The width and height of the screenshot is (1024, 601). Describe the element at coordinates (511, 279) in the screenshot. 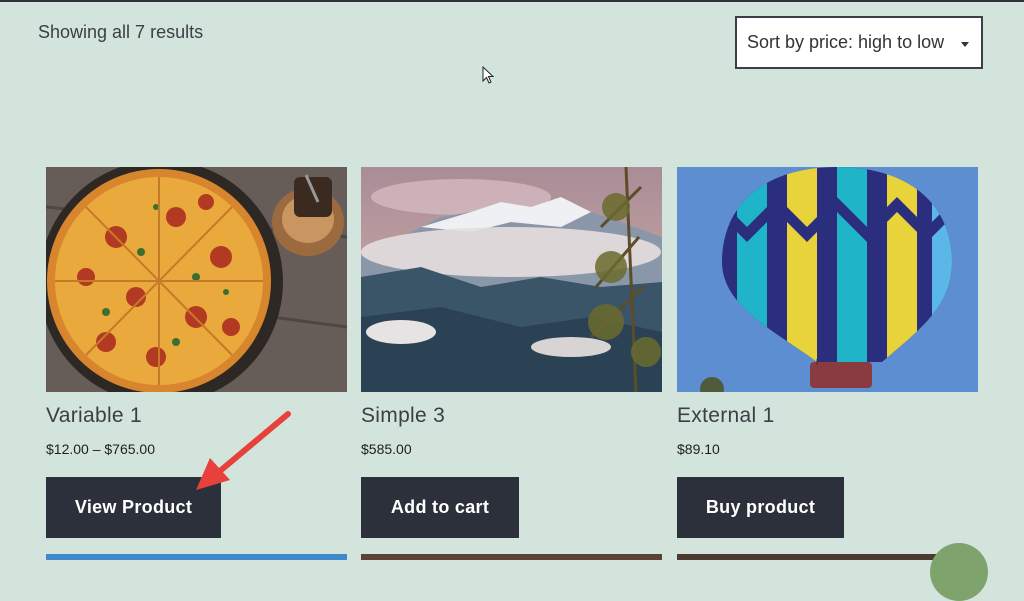

I see `product-image-mountains` at that location.